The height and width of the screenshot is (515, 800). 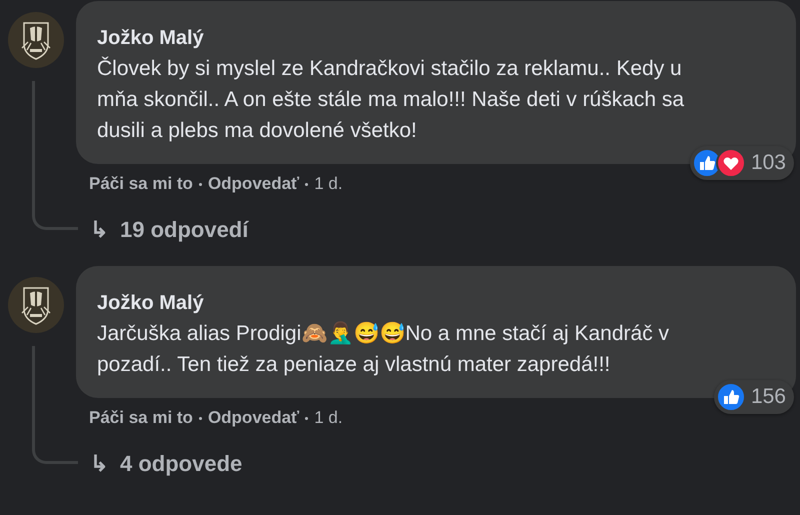 I want to click on comment-text: Človek by si myslel ze Kandračkovi stačilo za reklamu.. Kedy u mňa skončil.. A on ešte stále ma malo!!! Naše deti v rúškach sa dusili a plebs ma dovolené všetko!, so click(x=391, y=100).